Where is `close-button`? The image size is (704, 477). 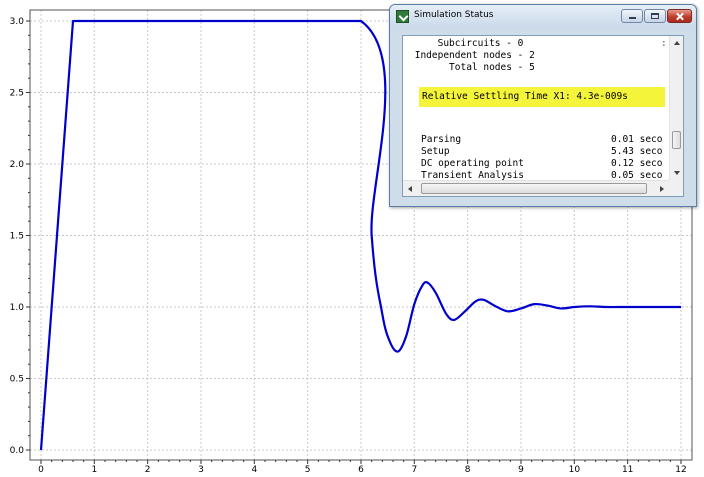
close-button is located at coordinates (679, 16).